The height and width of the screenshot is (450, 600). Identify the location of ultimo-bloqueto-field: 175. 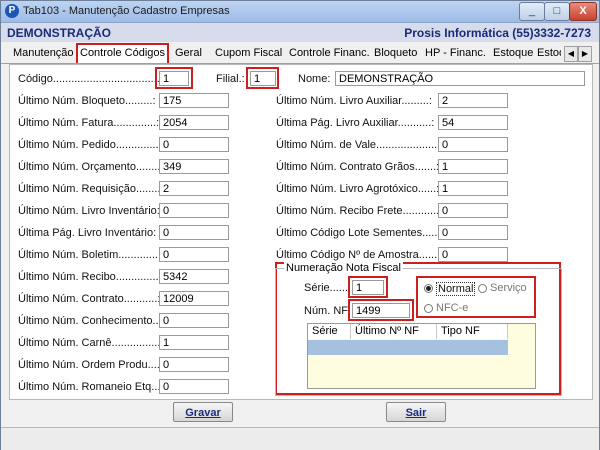
(194, 100).